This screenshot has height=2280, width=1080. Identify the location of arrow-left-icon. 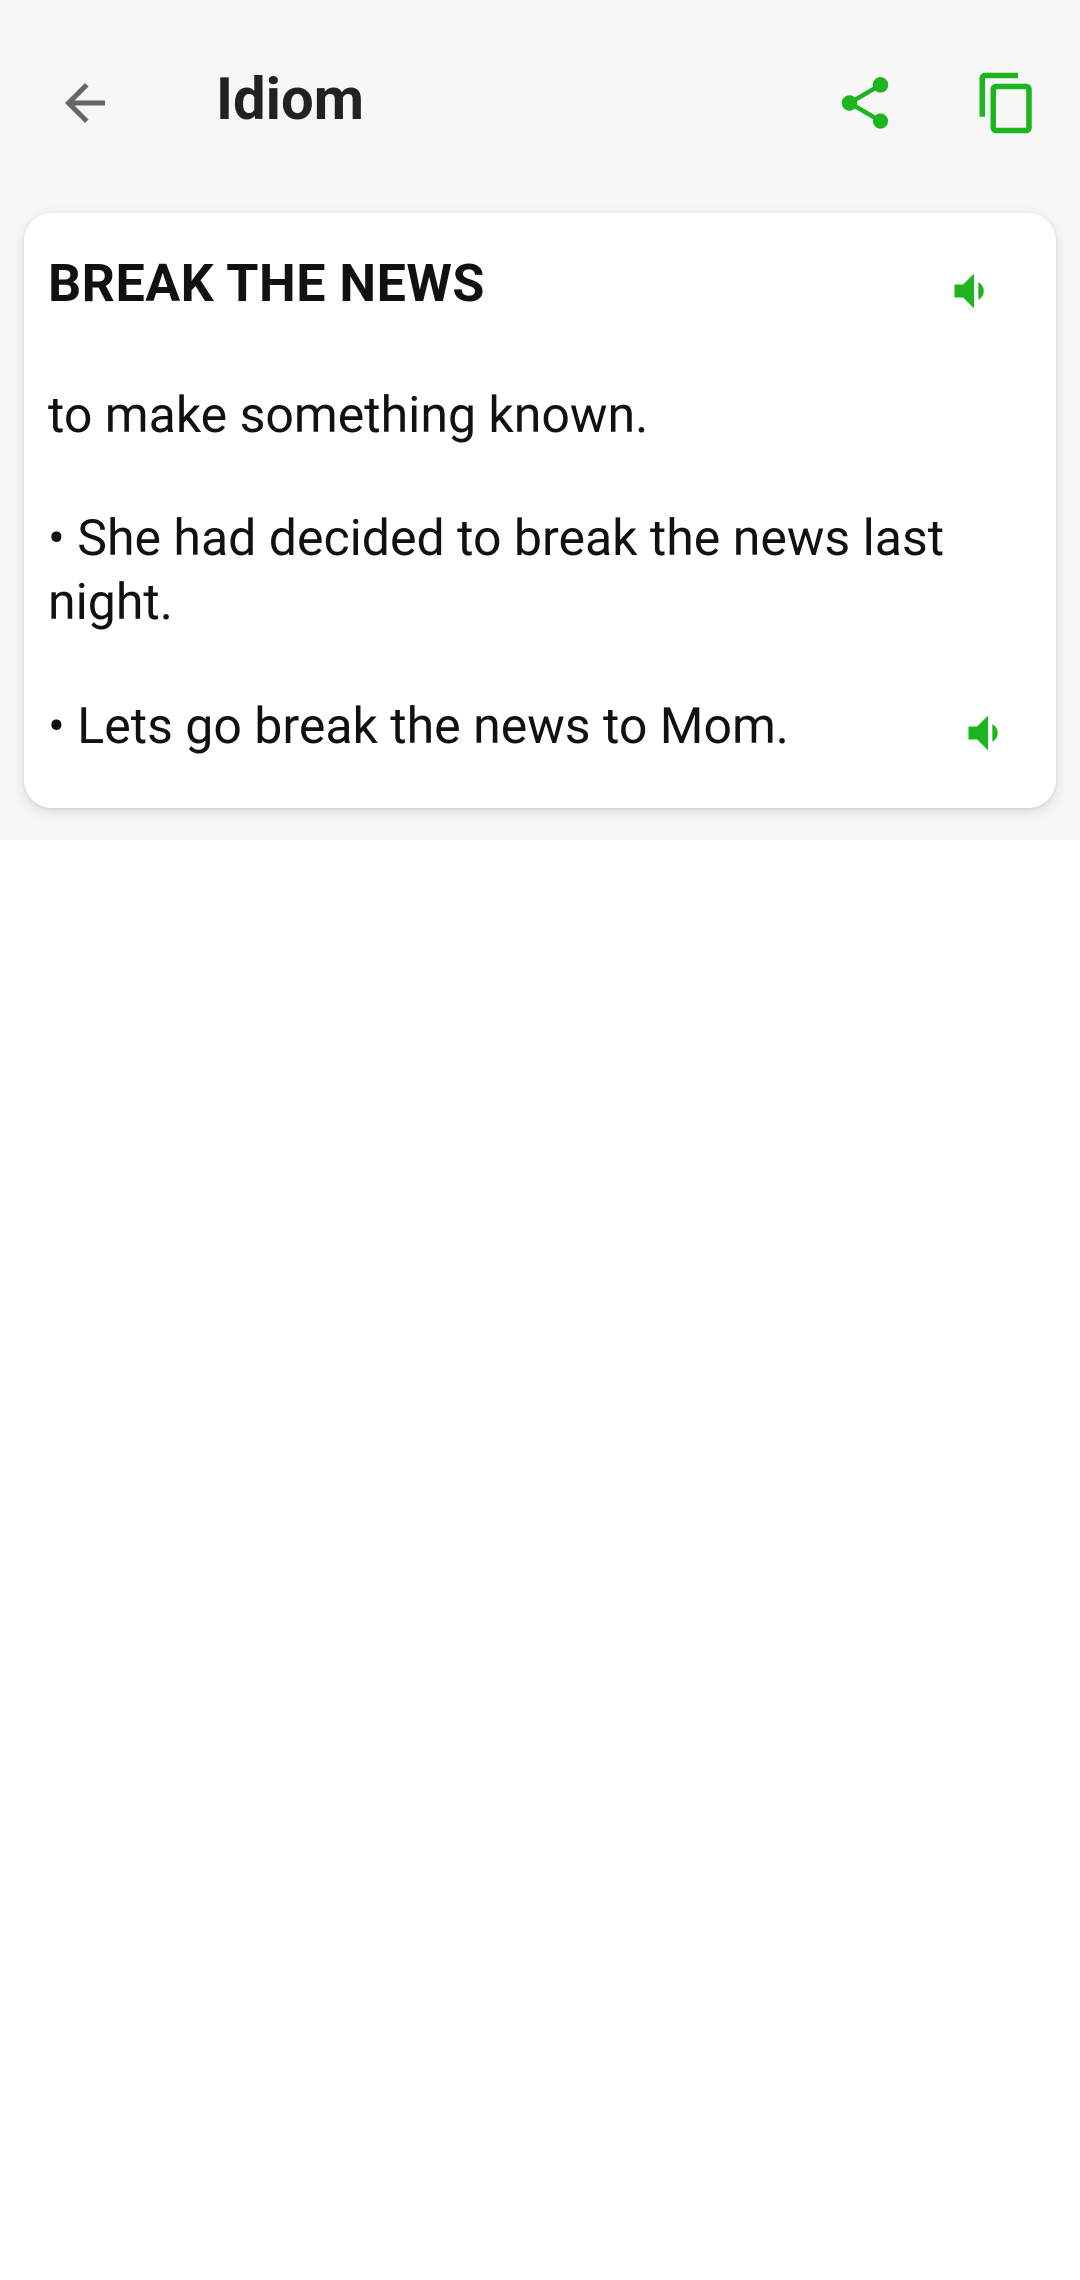
(85, 103).